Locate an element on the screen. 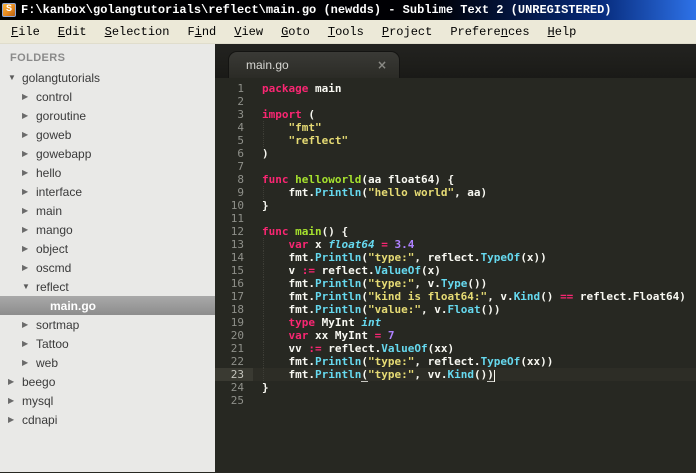 This screenshot has height=473, width=696. tab-bar: main.go × is located at coordinates (455, 61).